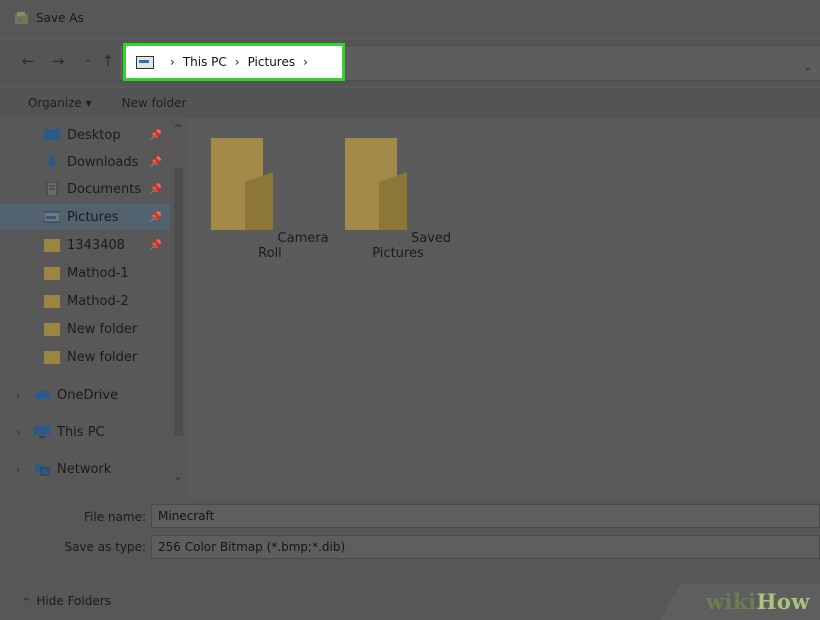 The image size is (820, 620). Describe the element at coordinates (410, 103) in the screenshot. I see `toolbar: Organize ▾ New folder` at that location.